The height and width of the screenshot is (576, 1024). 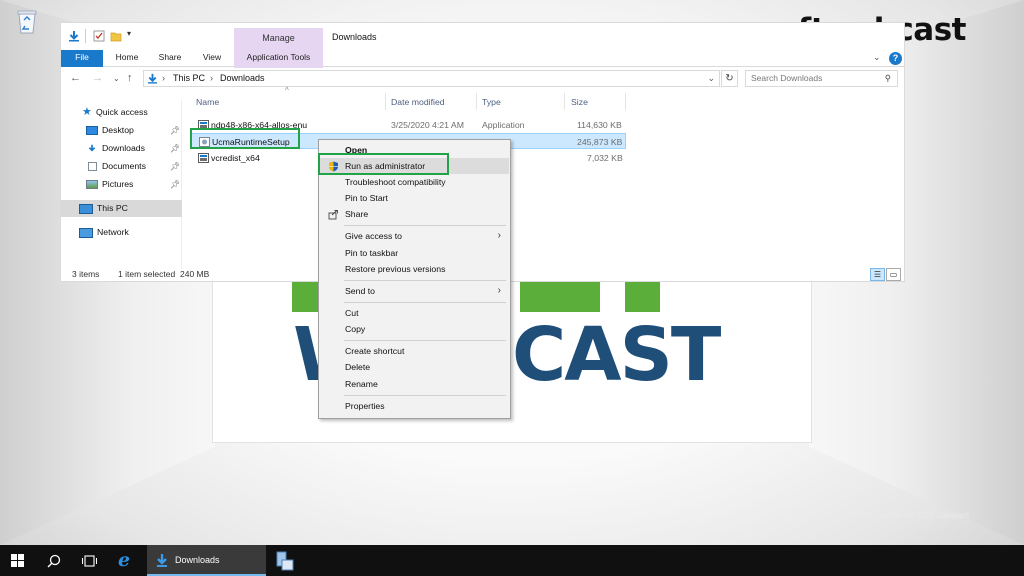 What do you see at coordinates (170, 58) in the screenshot?
I see `tab-share: Share` at bounding box center [170, 58].